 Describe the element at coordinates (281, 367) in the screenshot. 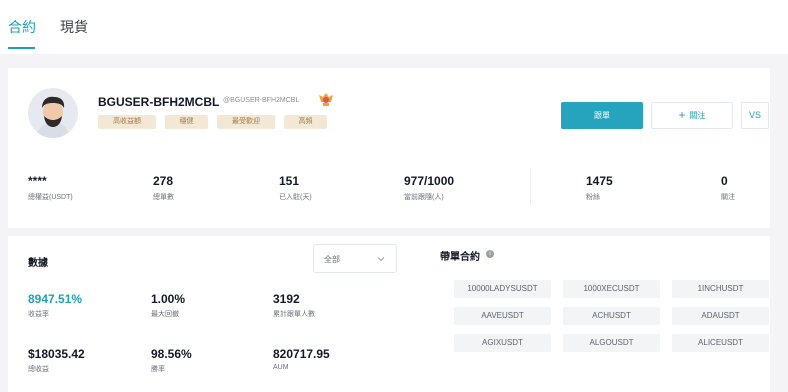

I see `metric-aum-label: AUM` at that location.